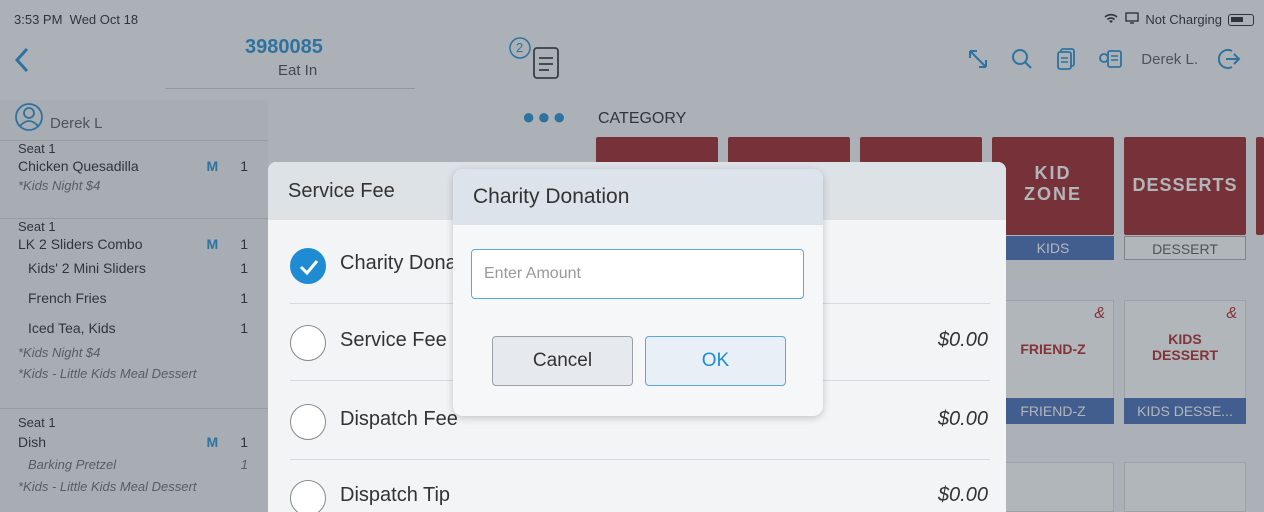  What do you see at coordinates (551, 196) in the screenshot?
I see `dialog-title: Charity Donation` at bounding box center [551, 196].